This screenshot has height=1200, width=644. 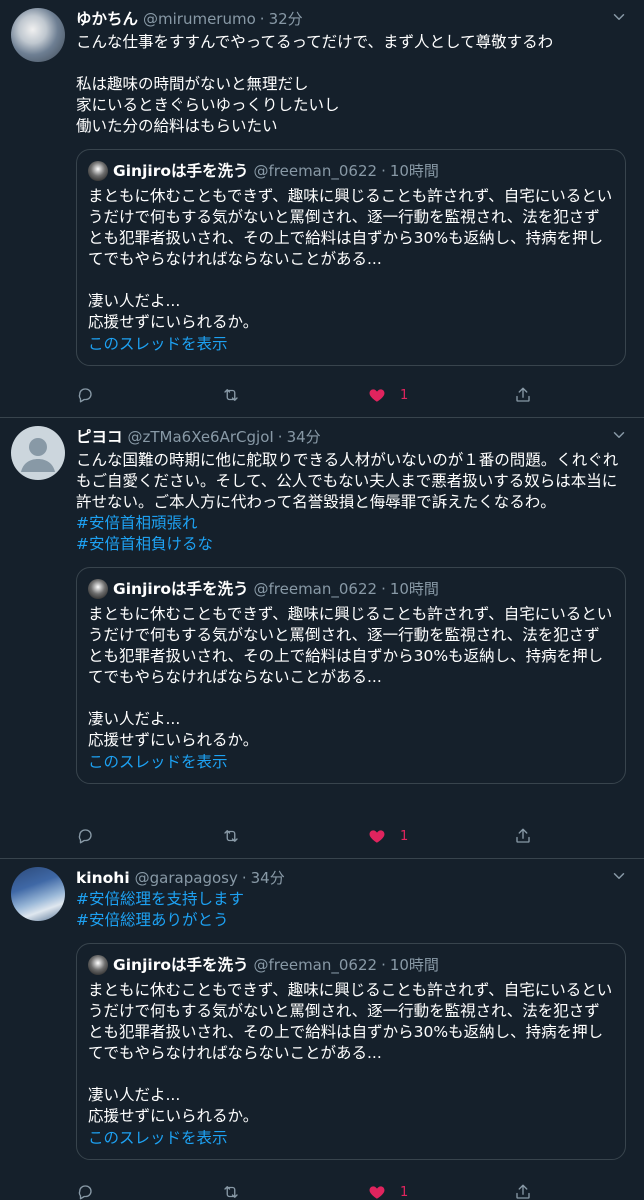 What do you see at coordinates (286, 19) in the screenshot?
I see `timestamp: 32分` at bounding box center [286, 19].